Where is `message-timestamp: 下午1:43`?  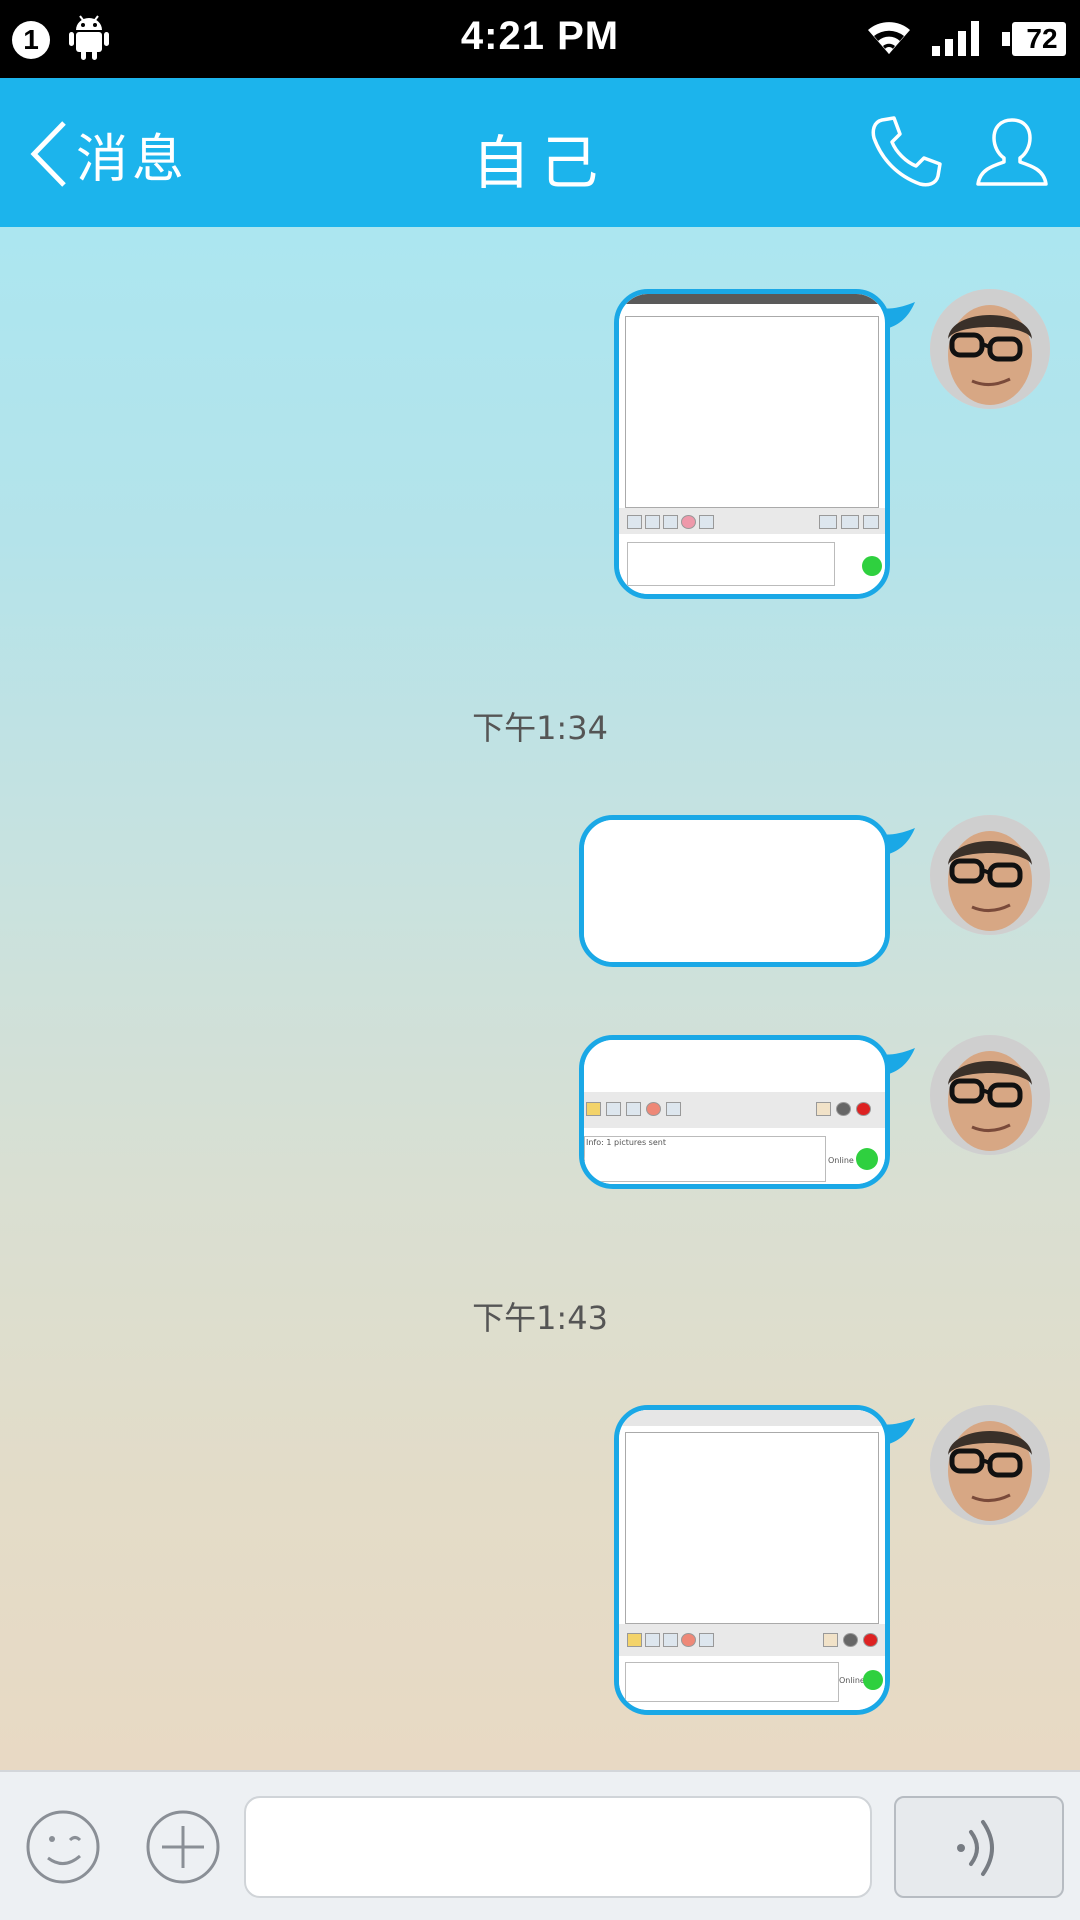 message-timestamp: 下午1:43 is located at coordinates (540, 1318).